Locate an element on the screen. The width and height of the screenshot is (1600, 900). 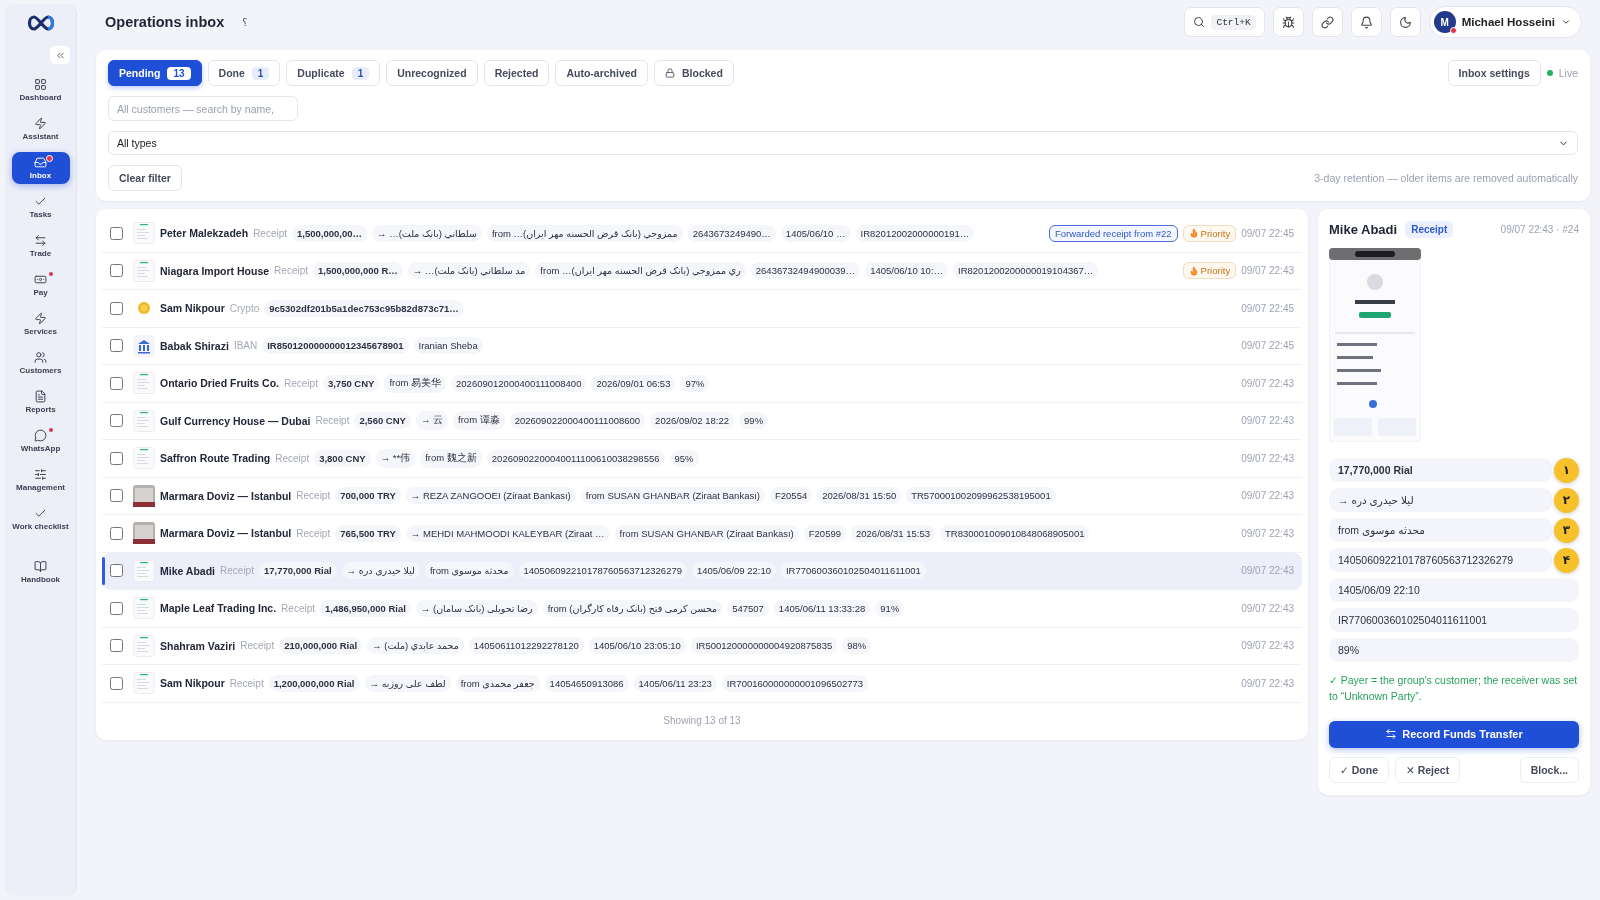
inbox-row: Saffron Route Trading Receipt 3,800 CNY → **伟 from 魏之新 20260902200040011100610038298556 95% 09/07 22:43 is located at coordinates (702, 459).